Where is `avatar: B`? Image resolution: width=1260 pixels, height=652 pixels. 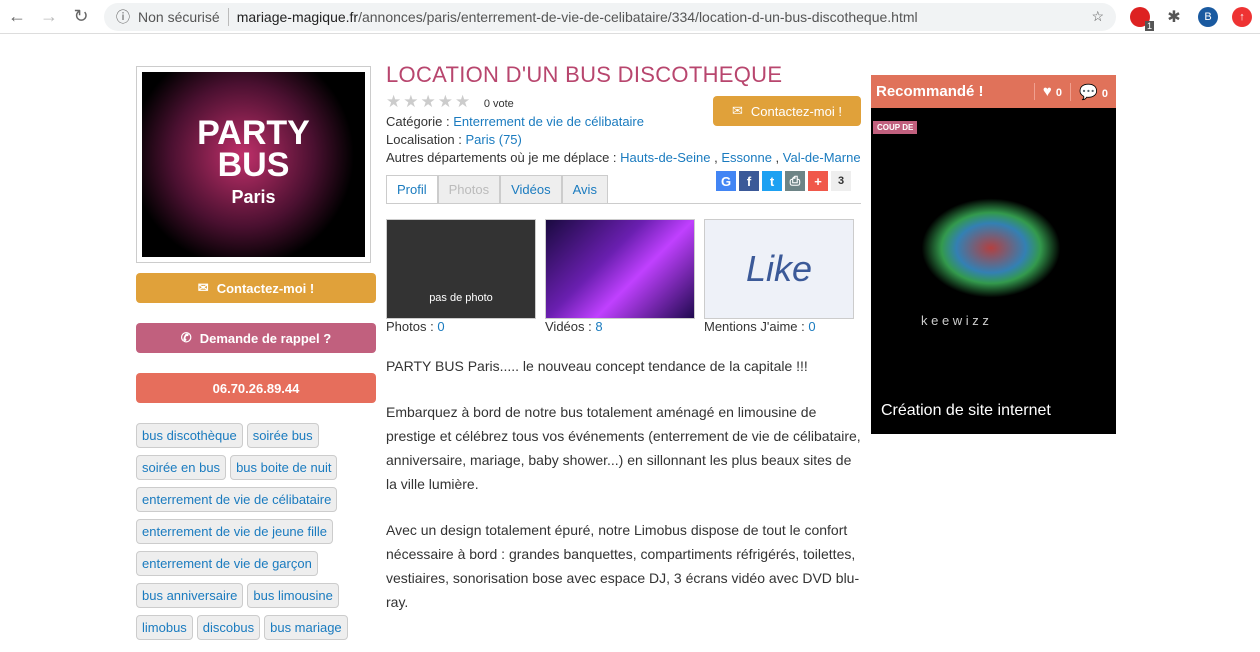 avatar: B is located at coordinates (1208, 16).